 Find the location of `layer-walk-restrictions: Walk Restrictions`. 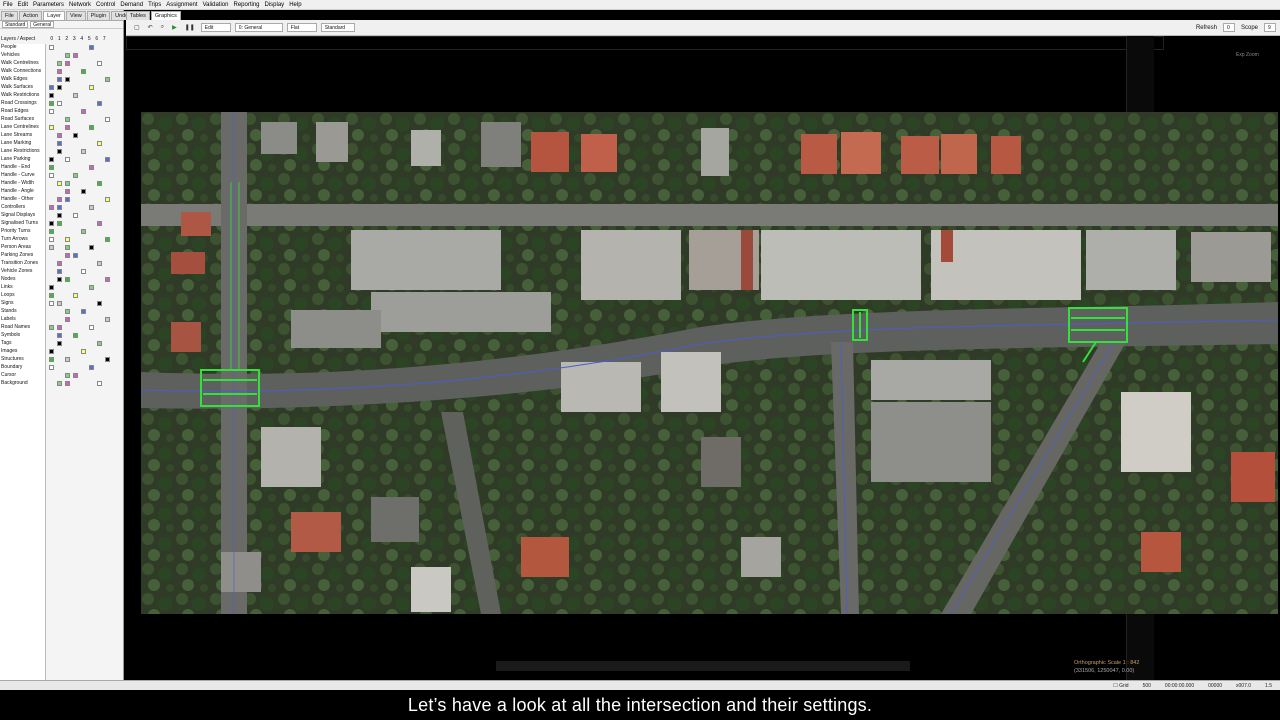

layer-walk-restrictions: Walk Restrictions is located at coordinates (20, 95).